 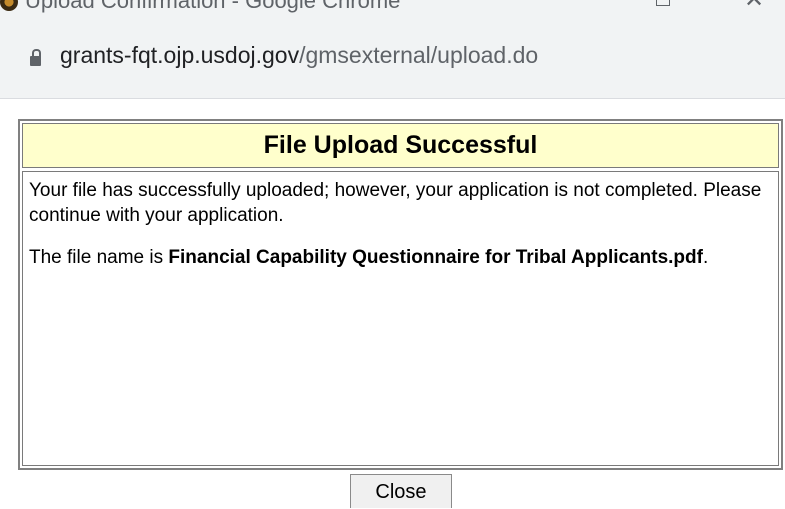 I want to click on lock-icon, so click(x=35, y=57).